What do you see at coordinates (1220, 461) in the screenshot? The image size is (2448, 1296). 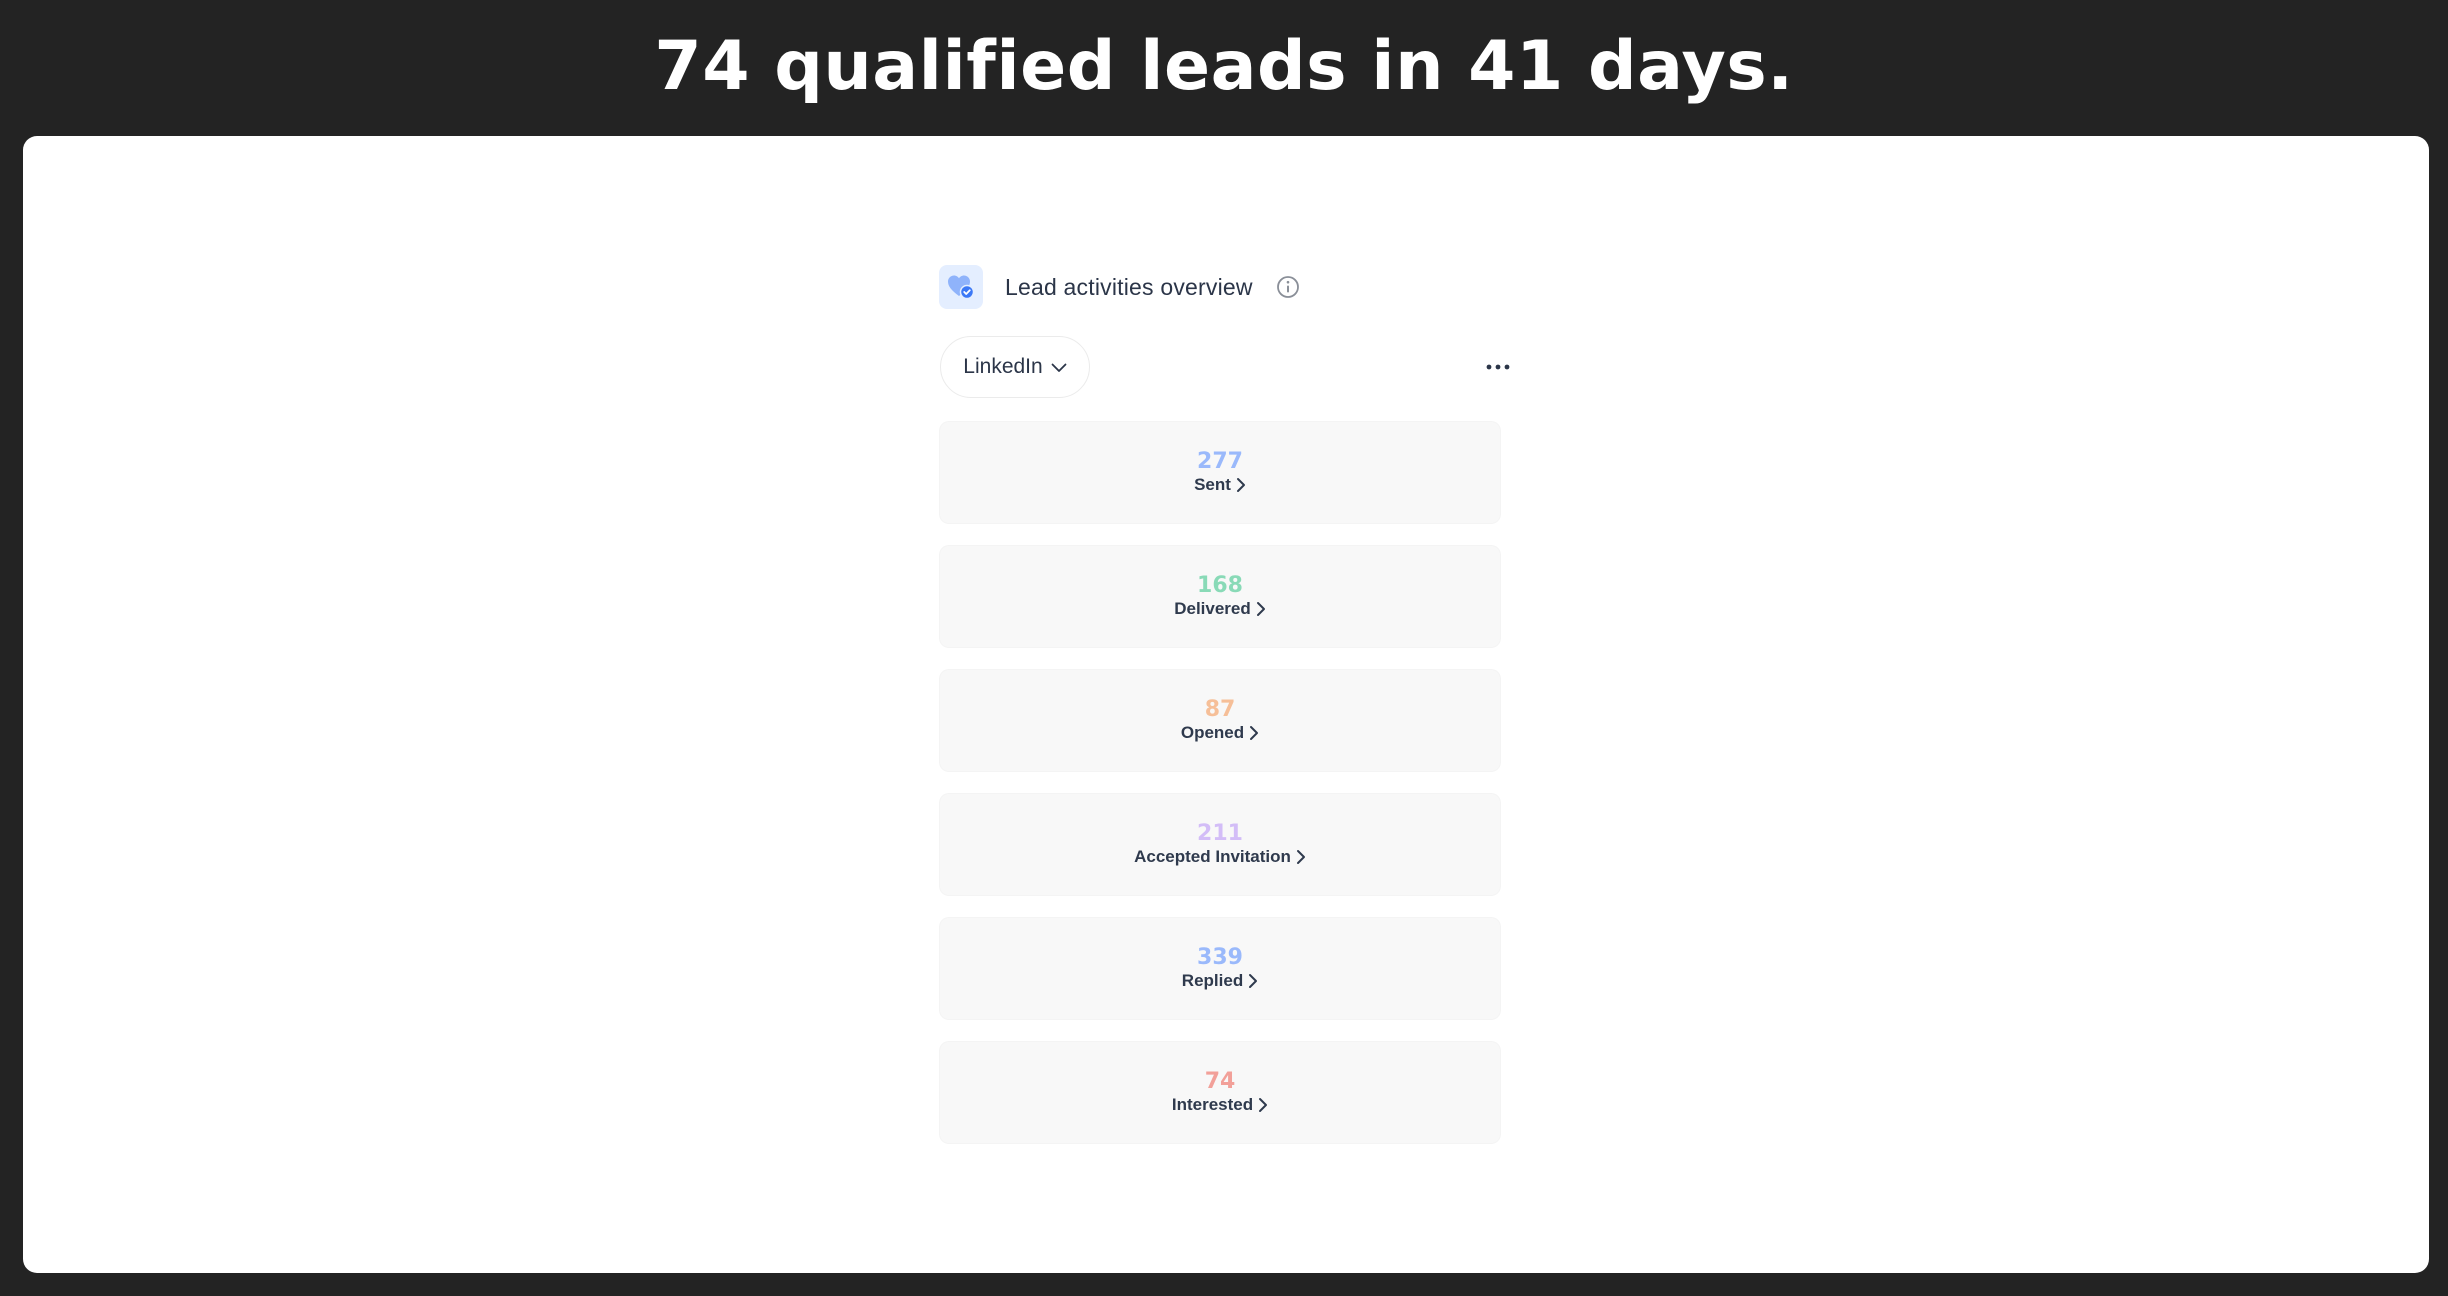 I see `metric-value: 277` at bounding box center [1220, 461].